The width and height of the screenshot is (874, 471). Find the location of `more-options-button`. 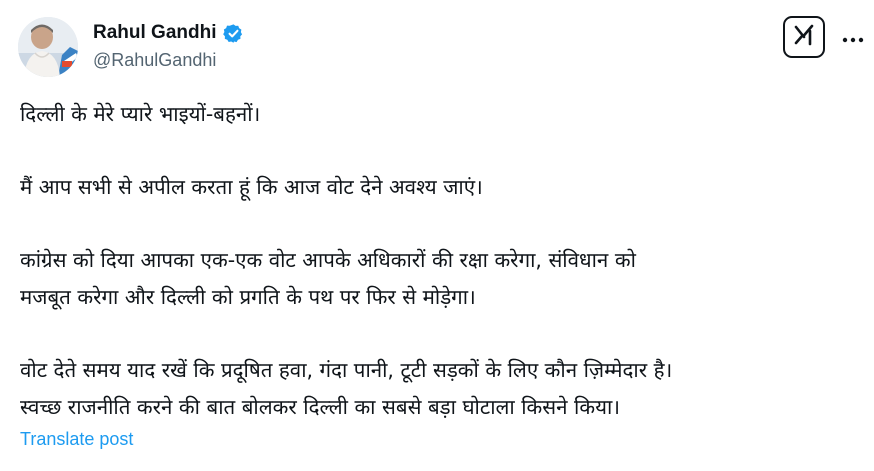

more-options-button is located at coordinates (853, 37).